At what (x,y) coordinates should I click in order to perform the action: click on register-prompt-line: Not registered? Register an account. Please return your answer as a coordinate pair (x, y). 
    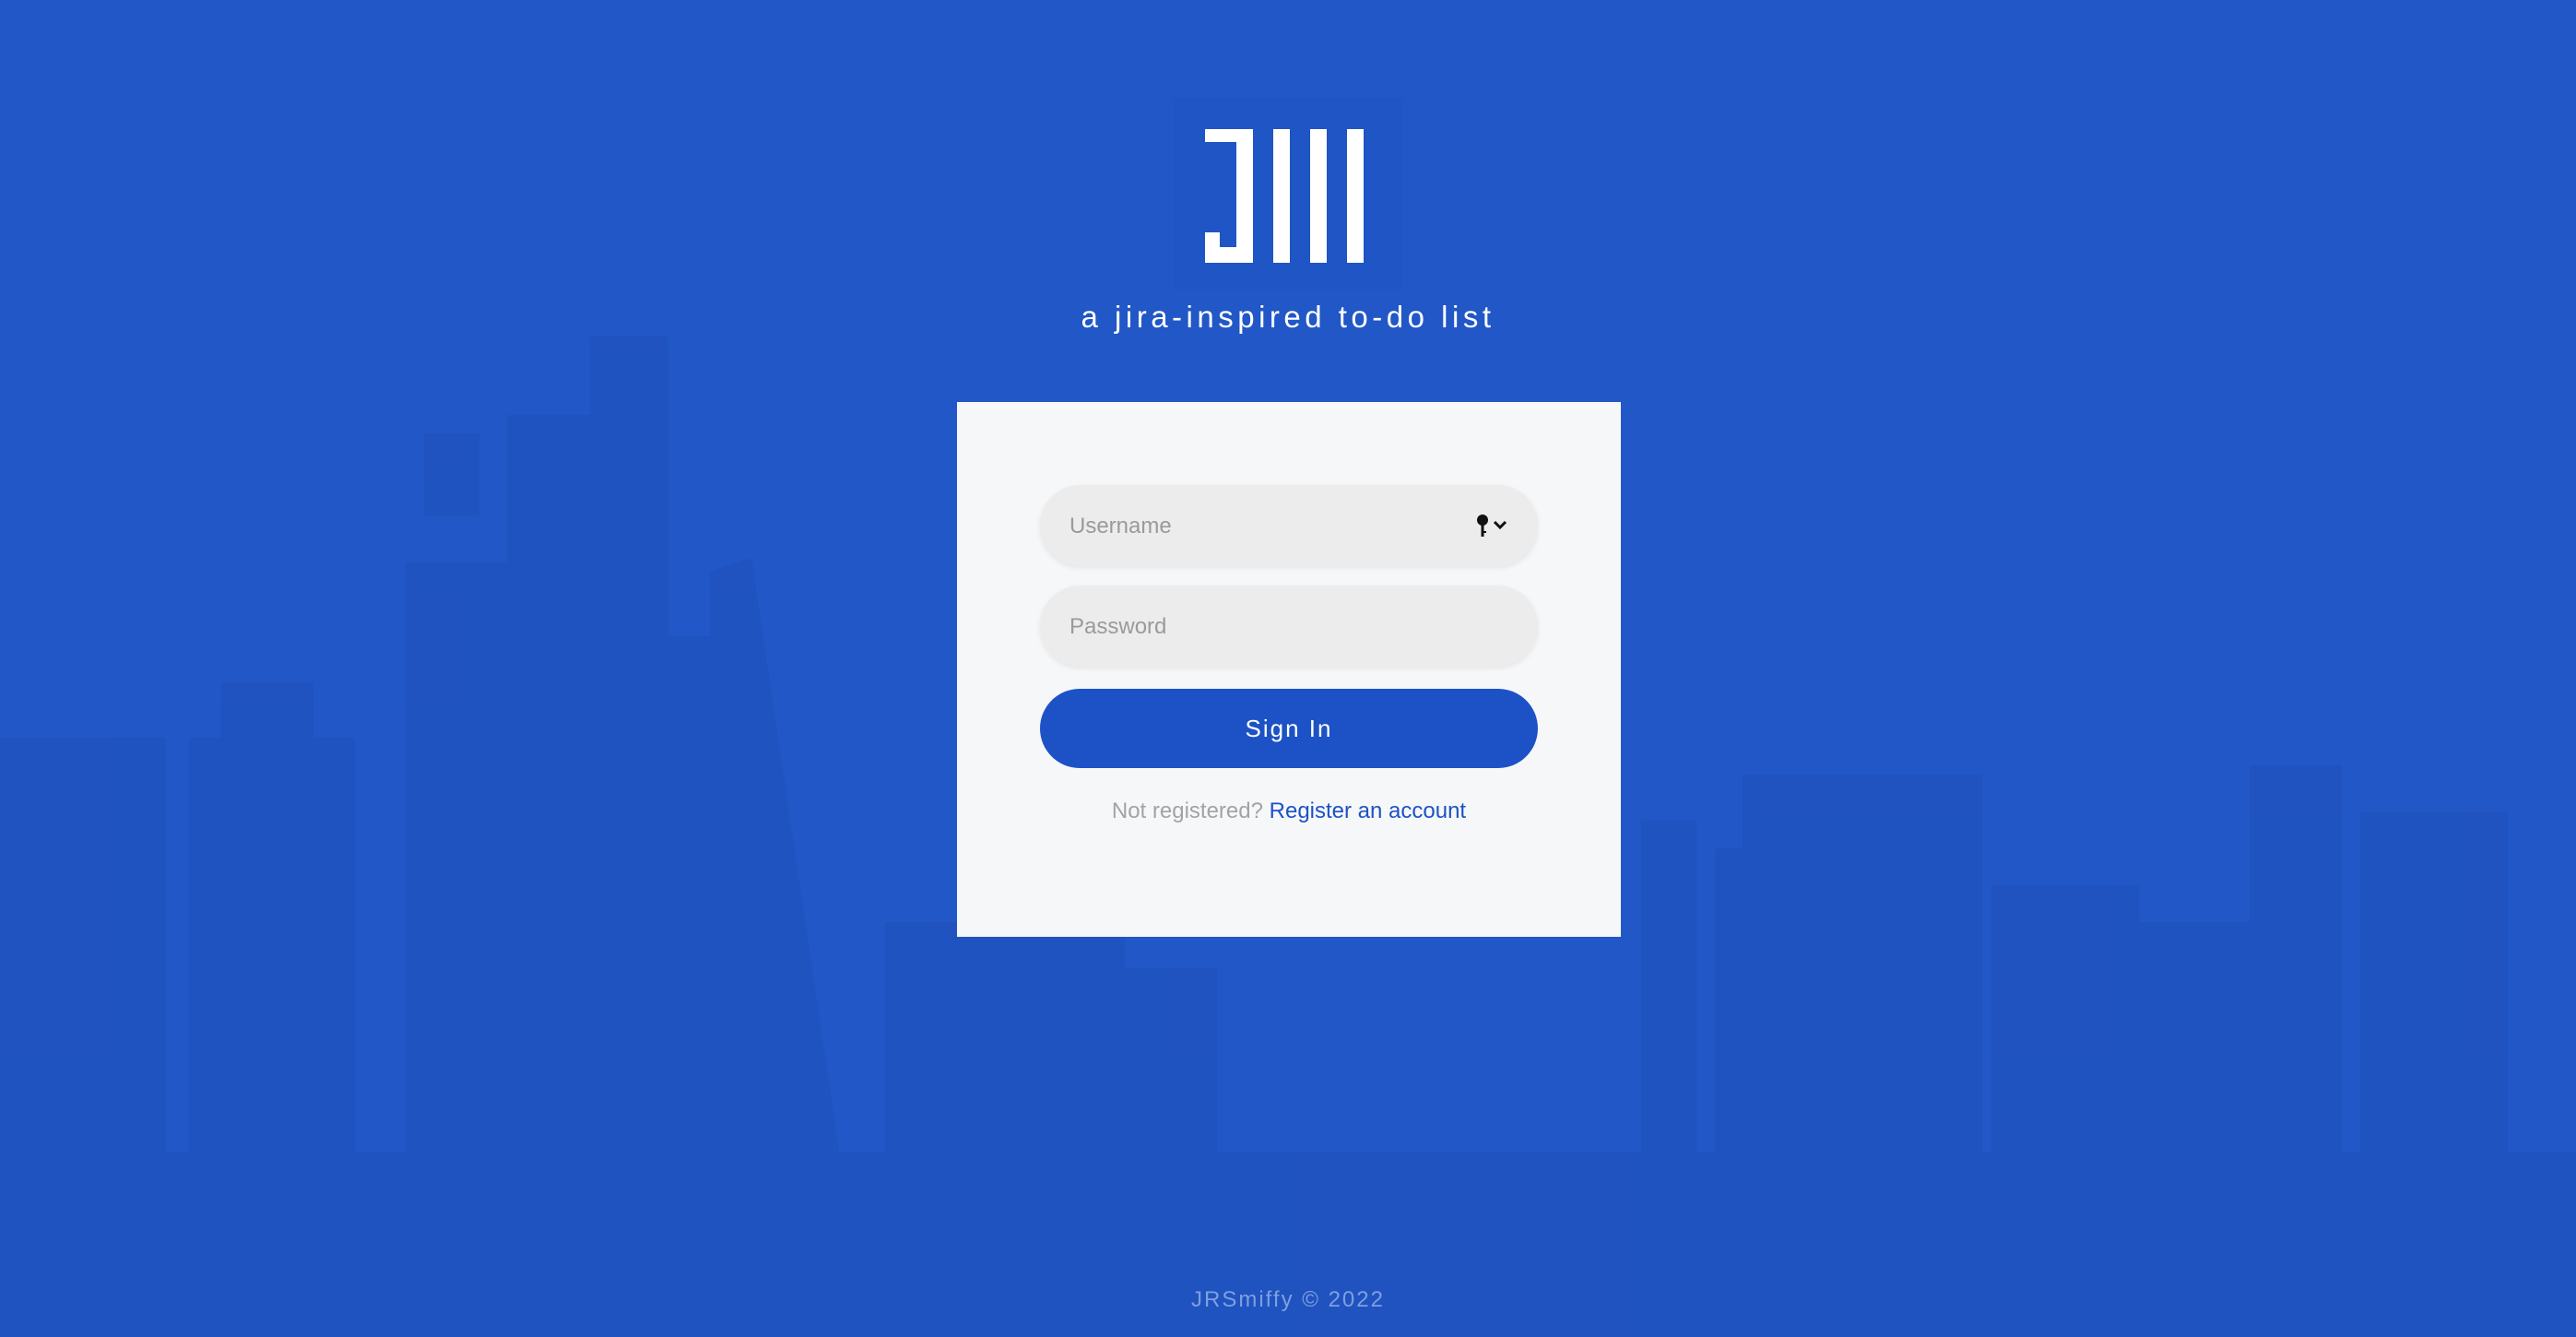
    Looking at the image, I should click on (1289, 811).